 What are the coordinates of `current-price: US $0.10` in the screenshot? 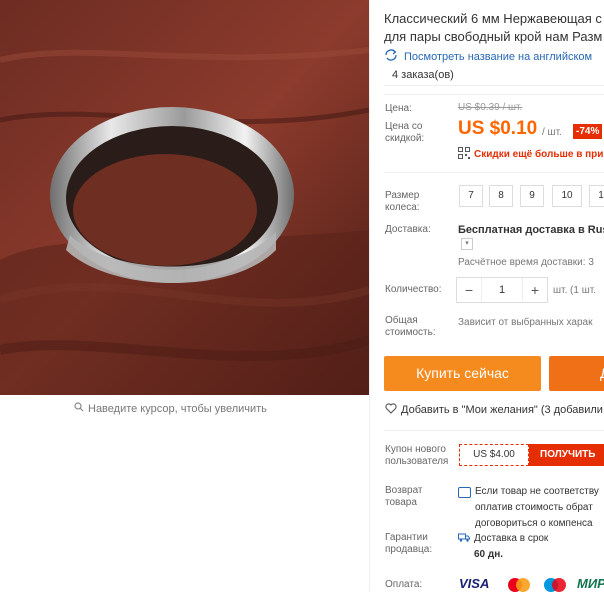 It's located at (498, 128).